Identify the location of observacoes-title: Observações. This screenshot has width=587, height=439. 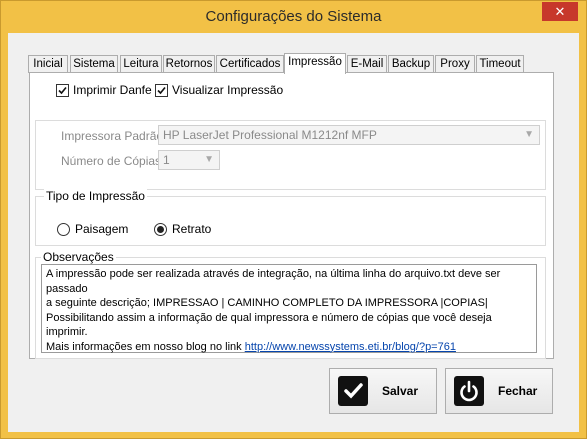
(78, 257).